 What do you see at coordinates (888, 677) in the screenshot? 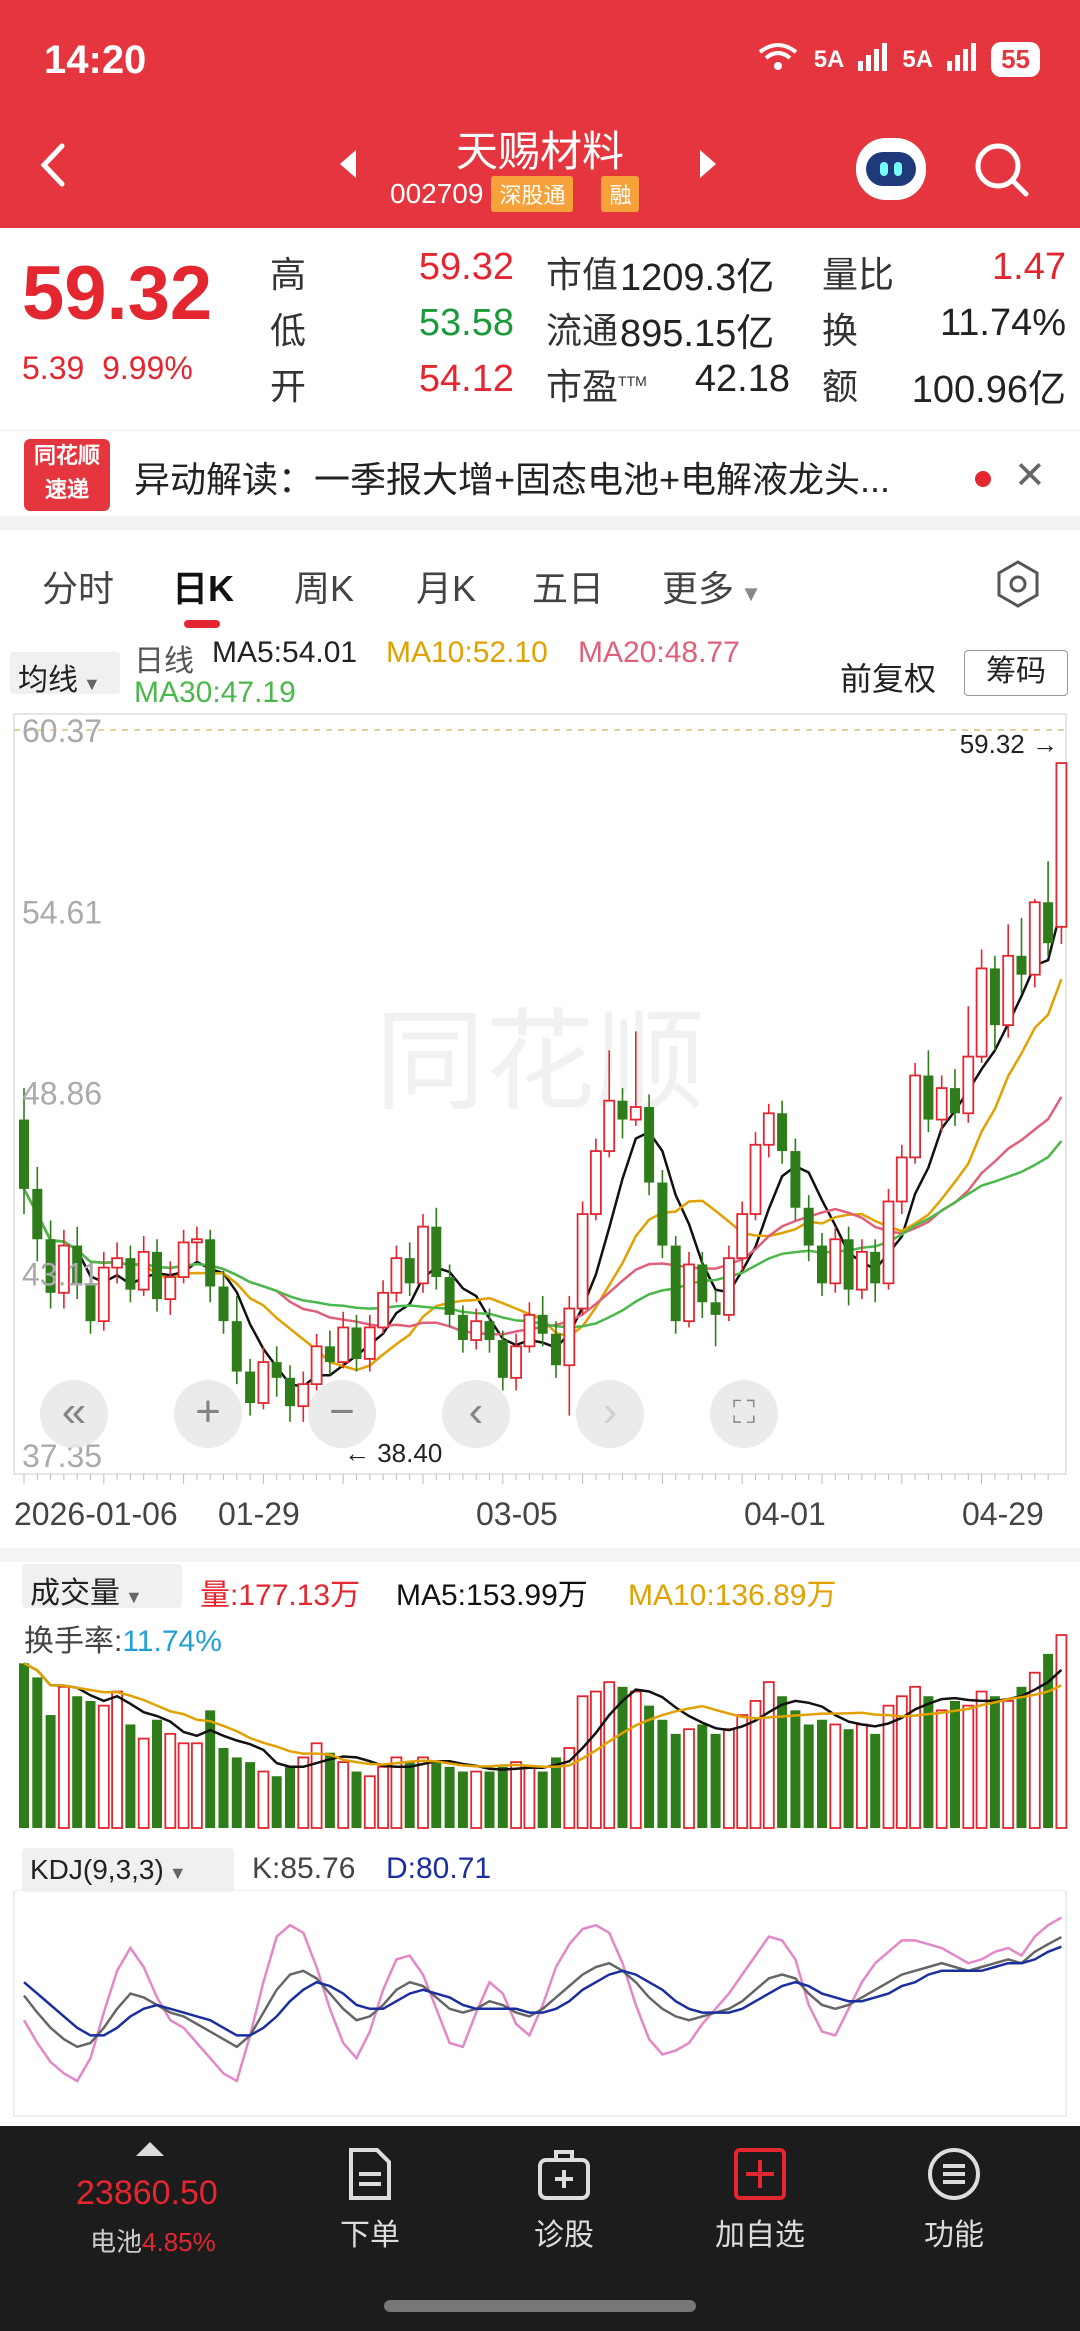
I see `adjust-mode: 前复权` at bounding box center [888, 677].